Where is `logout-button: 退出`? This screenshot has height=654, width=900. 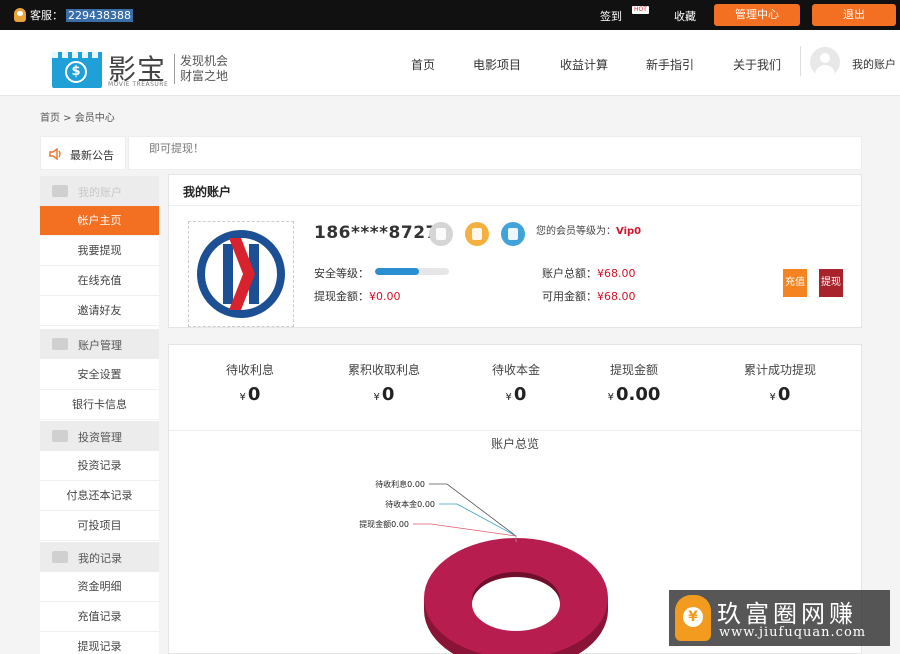
logout-button: 退出 is located at coordinates (854, 15).